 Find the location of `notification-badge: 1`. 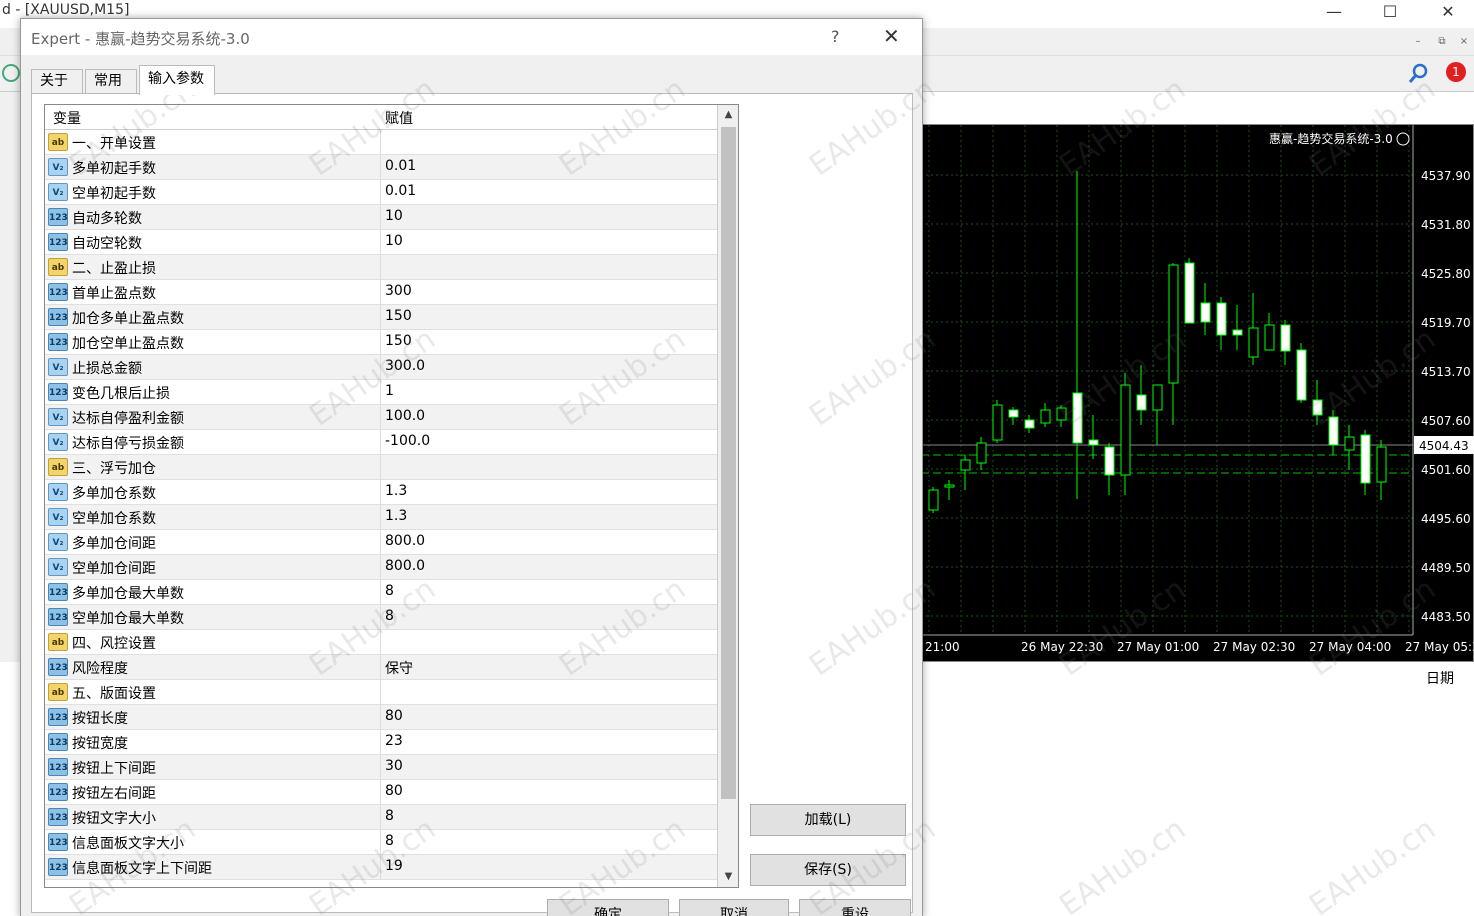

notification-badge: 1 is located at coordinates (1456, 72).